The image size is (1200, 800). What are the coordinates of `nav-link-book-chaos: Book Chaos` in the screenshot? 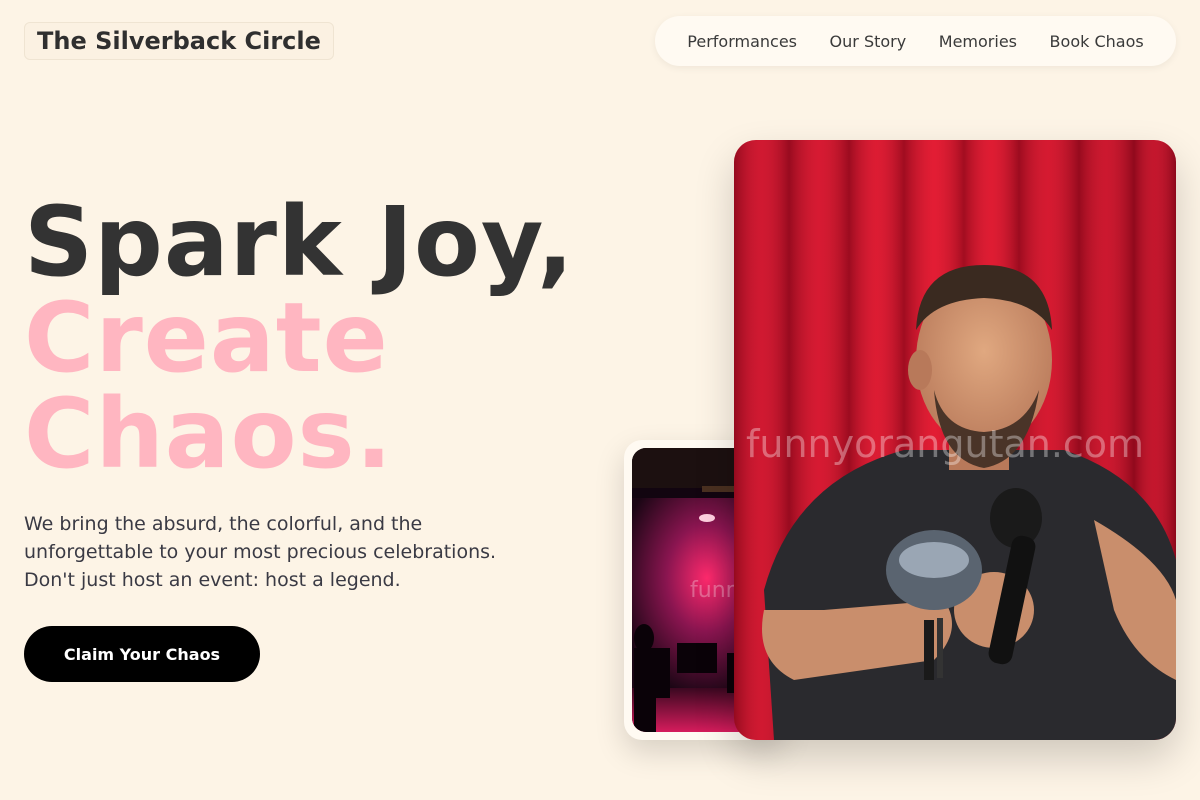 It's located at (1097, 41).